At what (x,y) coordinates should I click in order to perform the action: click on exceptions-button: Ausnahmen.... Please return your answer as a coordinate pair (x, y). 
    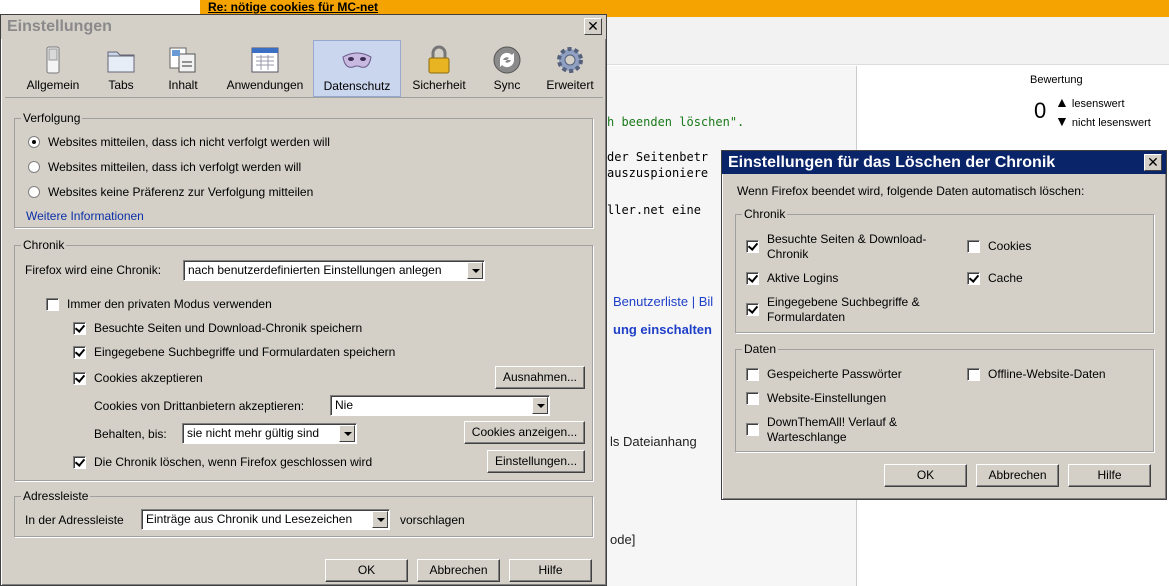
    Looking at the image, I should click on (540, 377).